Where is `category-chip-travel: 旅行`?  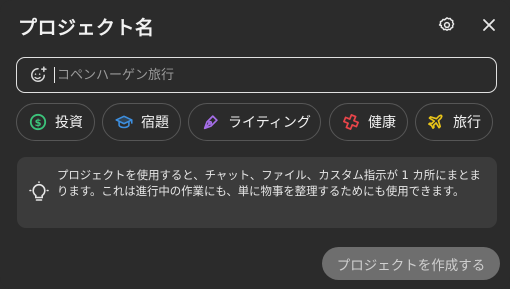 category-chip-travel: 旅行 is located at coordinates (454, 122).